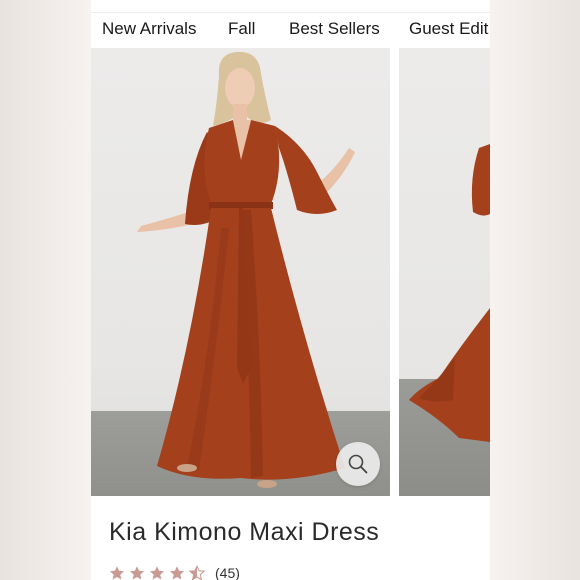 Image resolution: width=580 pixels, height=580 pixels. I want to click on nav-item-fall: Fall, so click(241, 29).